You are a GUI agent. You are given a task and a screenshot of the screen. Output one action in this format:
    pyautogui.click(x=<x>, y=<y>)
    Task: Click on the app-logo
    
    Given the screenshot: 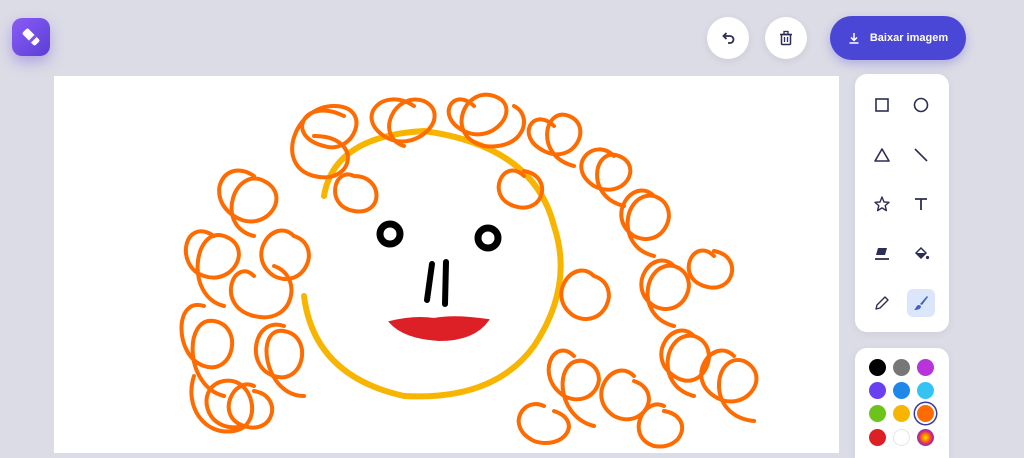 What is the action you would take?
    pyautogui.click(x=31, y=37)
    